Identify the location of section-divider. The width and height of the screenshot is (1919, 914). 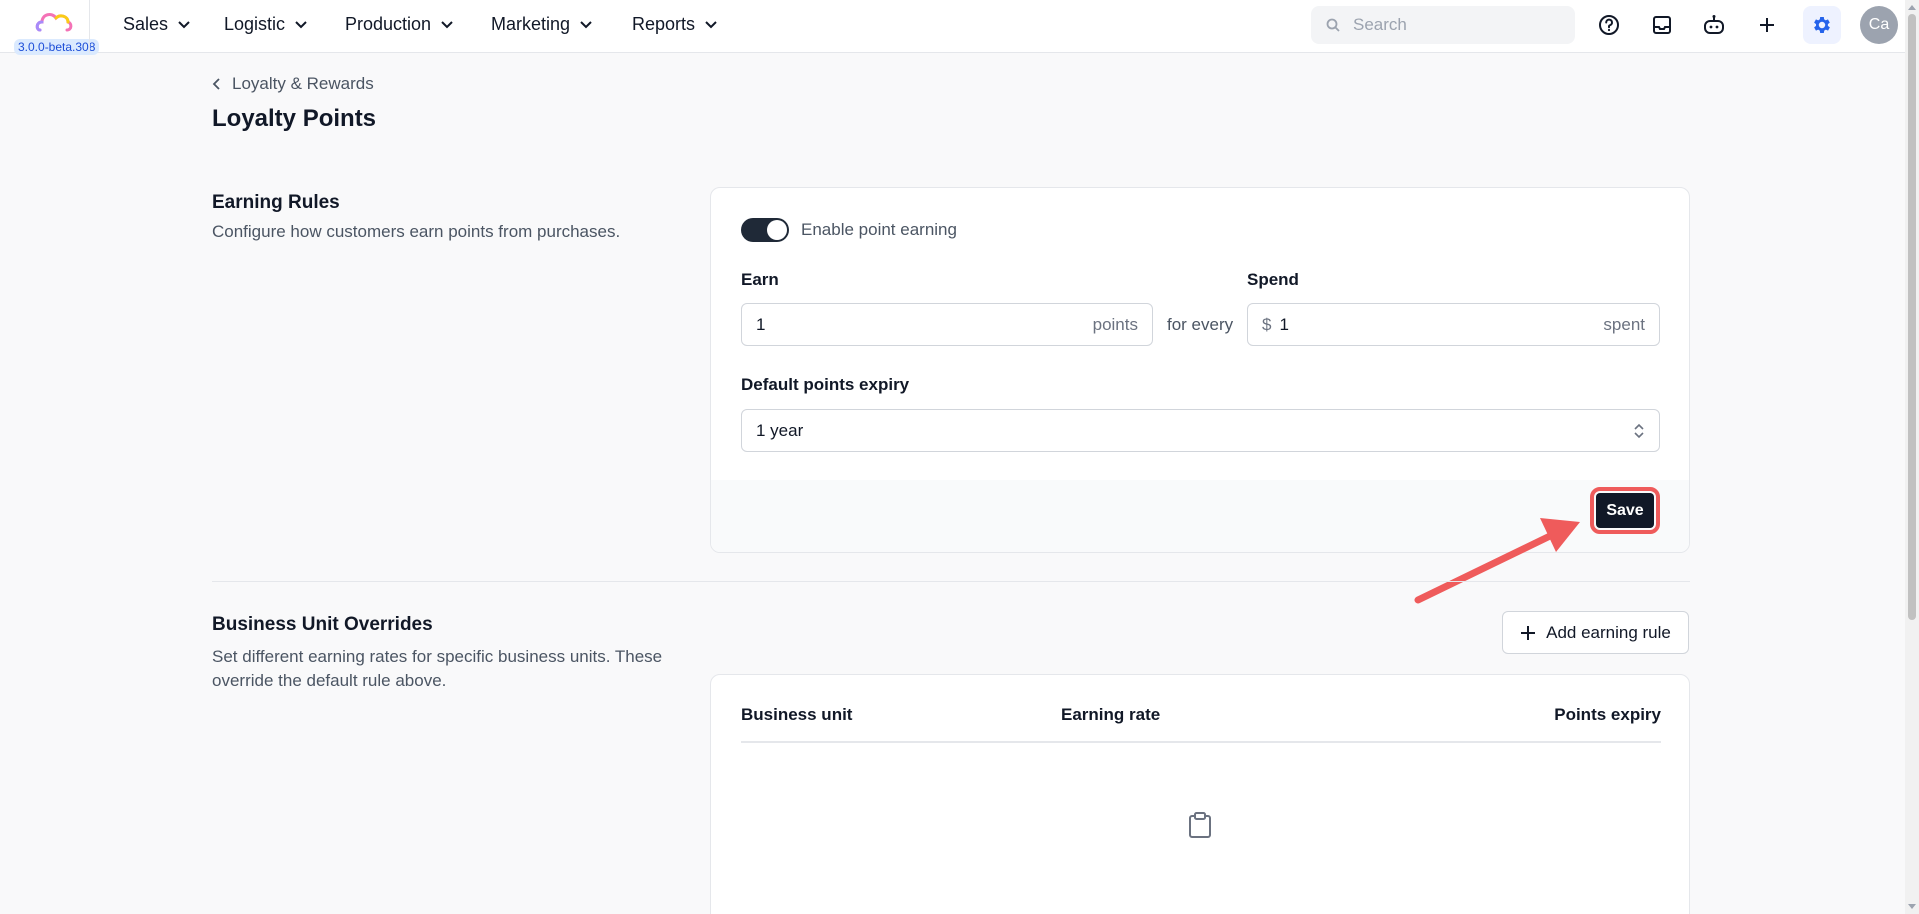
(951, 581).